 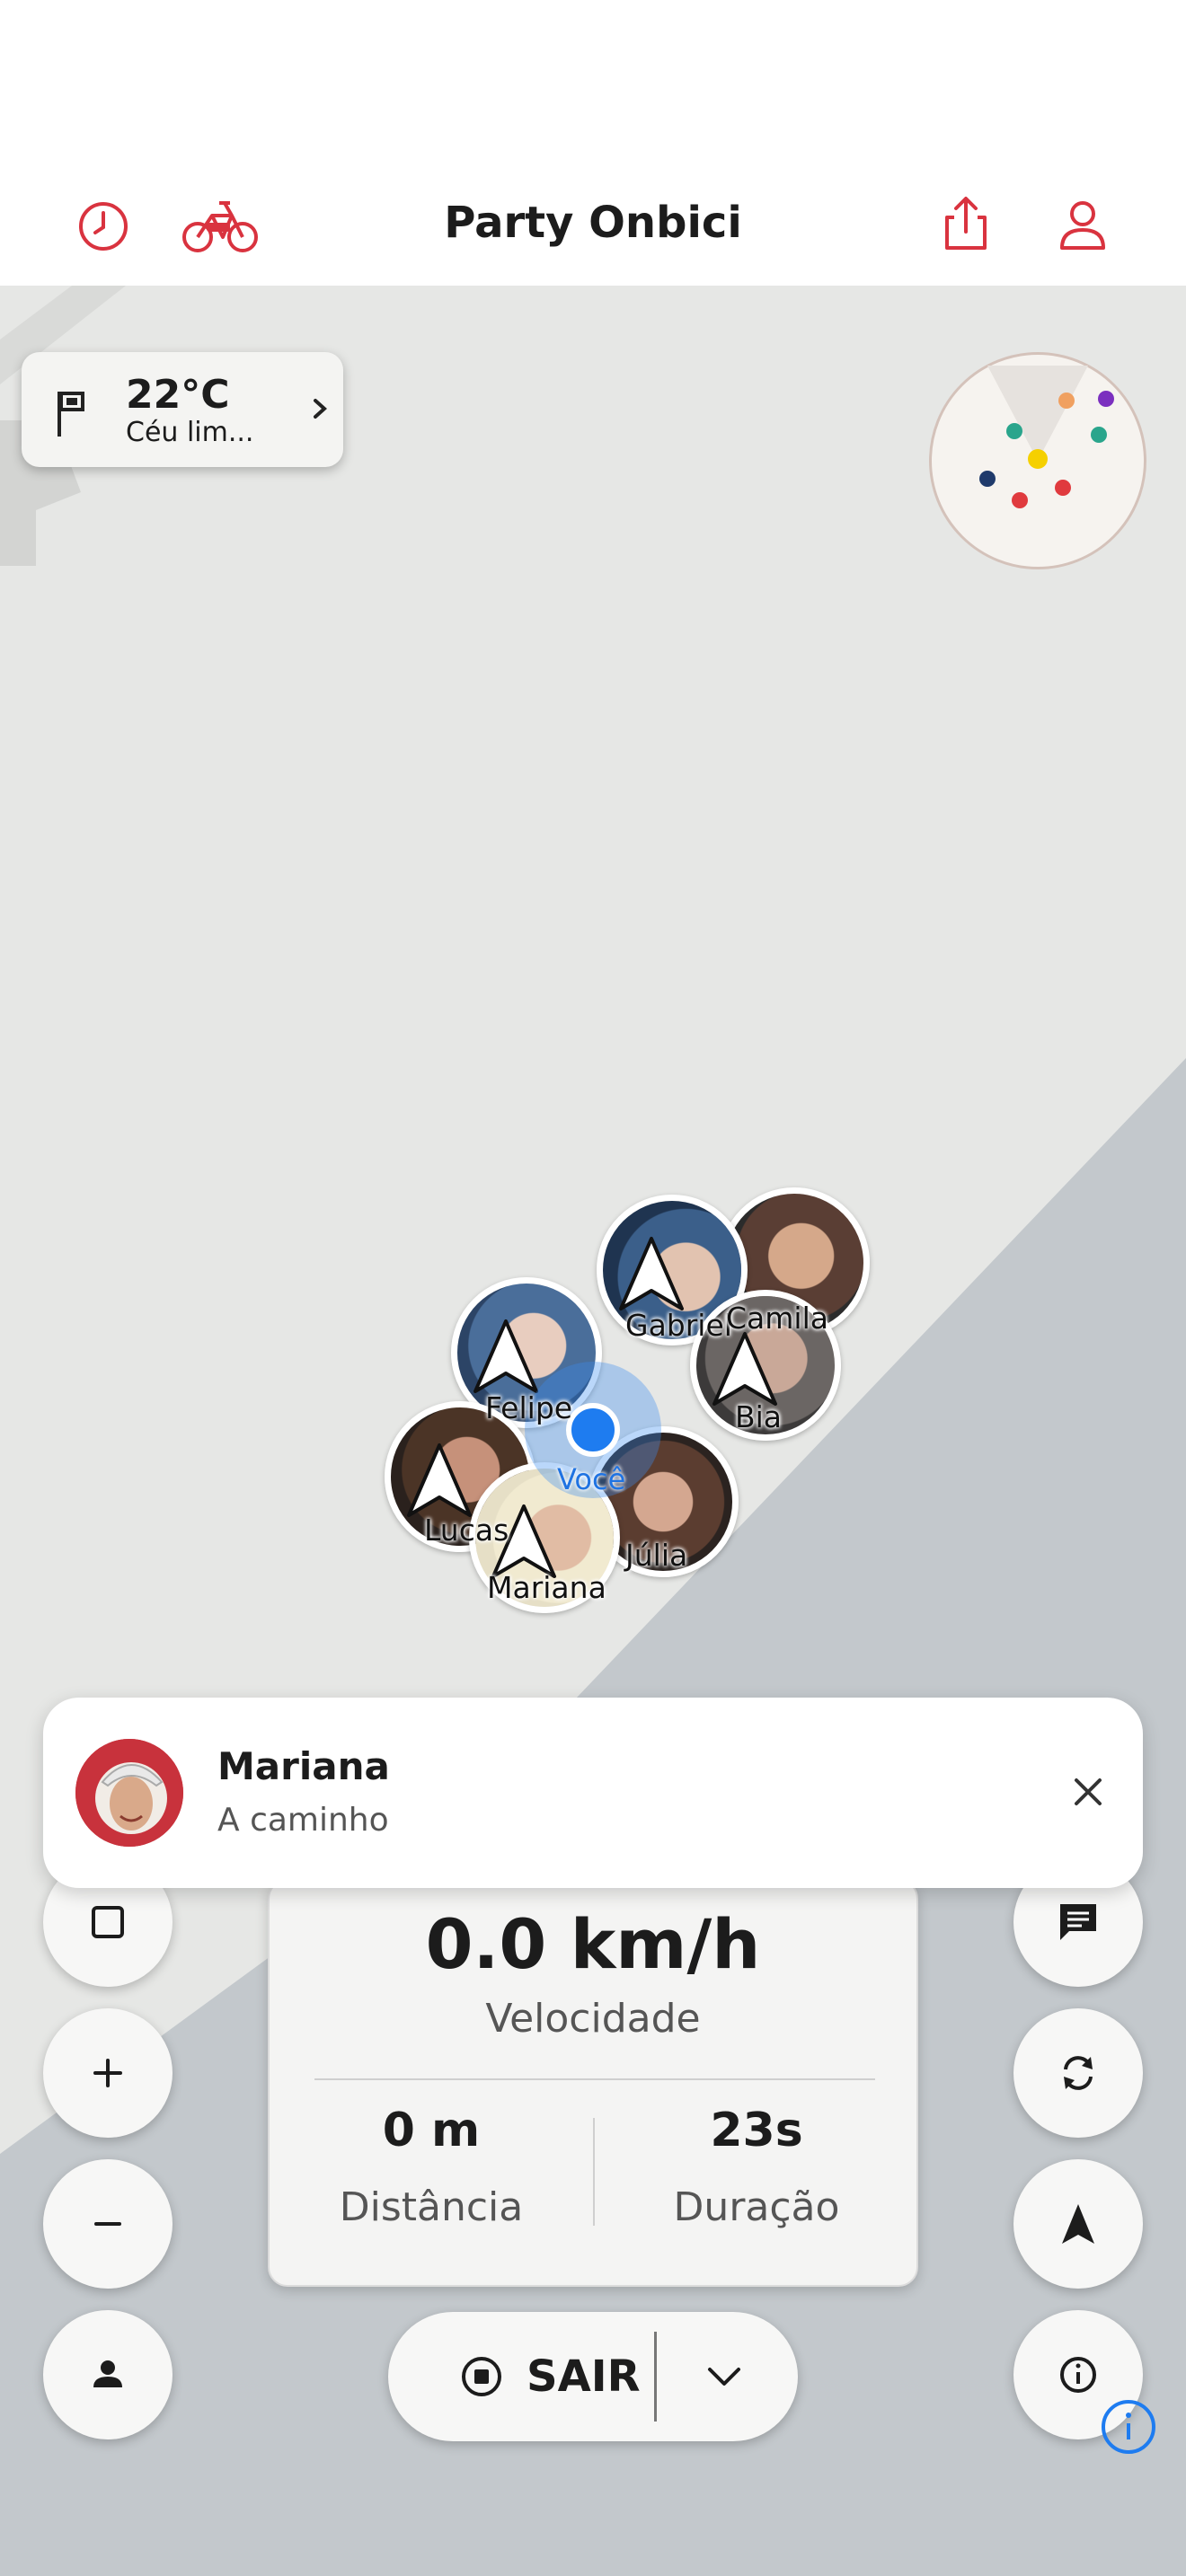 I want to click on person-icon, so click(x=107, y=2373).